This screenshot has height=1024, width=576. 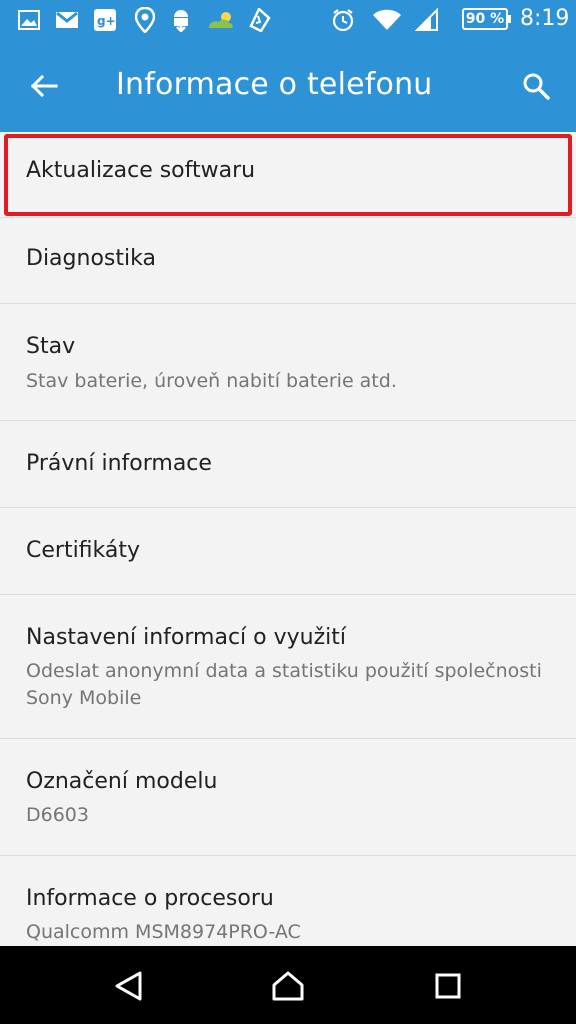 What do you see at coordinates (186, 637) in the screenshot?
I see `list-item-title: Nastavení informací o využití` at bounding box center [186, 637].